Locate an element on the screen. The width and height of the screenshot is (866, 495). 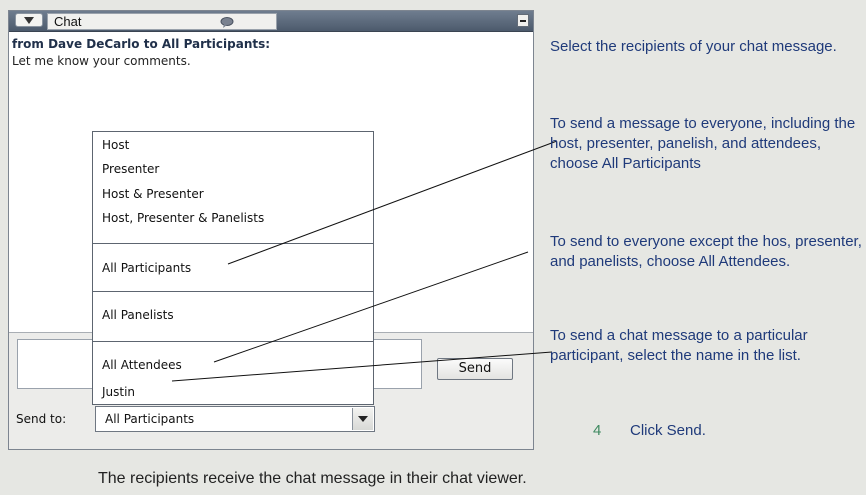
dropdown-item: All Attendees is located at coordinates (142, 365).